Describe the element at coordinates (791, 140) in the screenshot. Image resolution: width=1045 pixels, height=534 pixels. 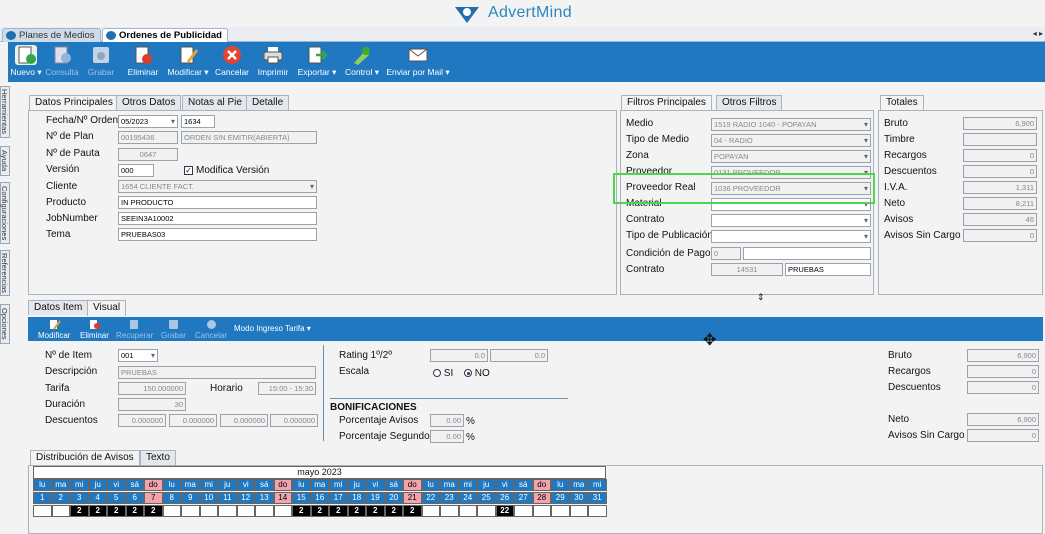
I see `tipo-medio-select: 04 - RADIO` at that location.